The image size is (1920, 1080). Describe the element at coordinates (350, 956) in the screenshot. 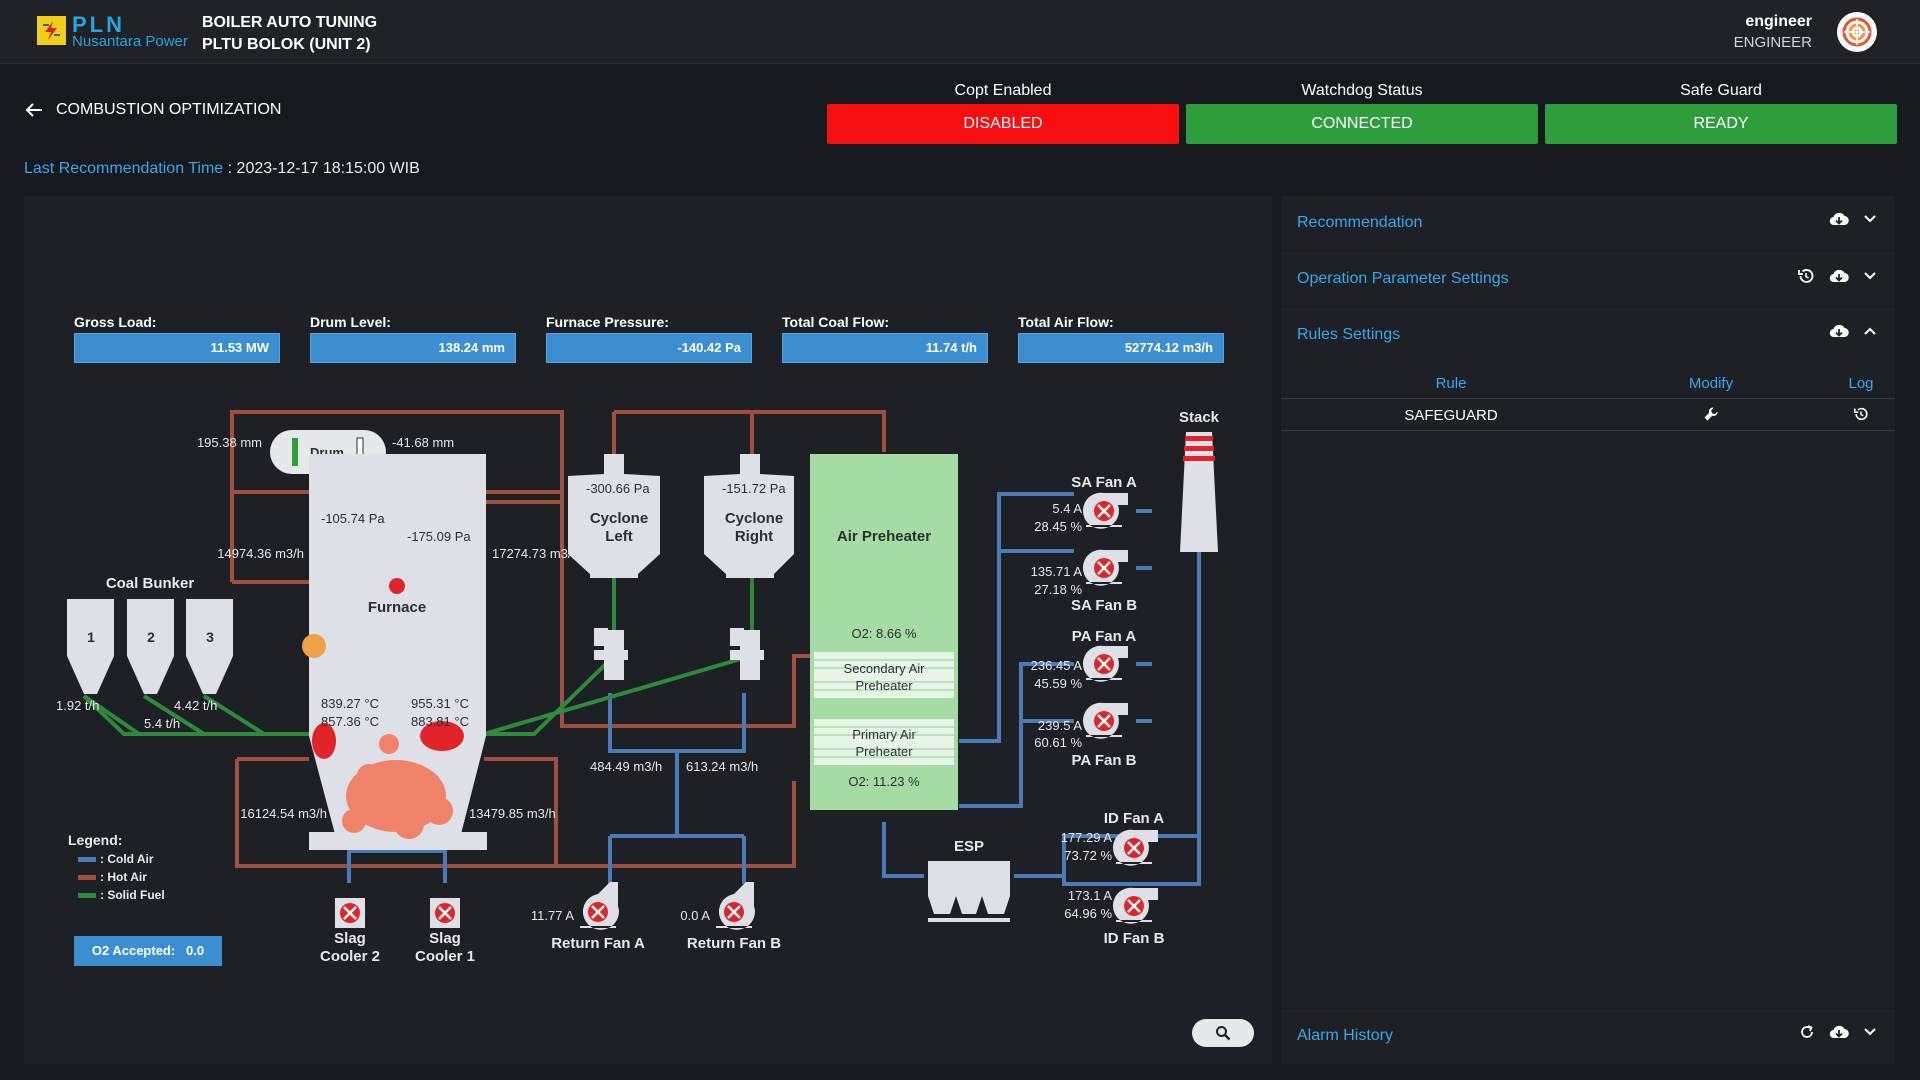

I see `slag-cooler-2-label-2: Cooler 2` at that location.